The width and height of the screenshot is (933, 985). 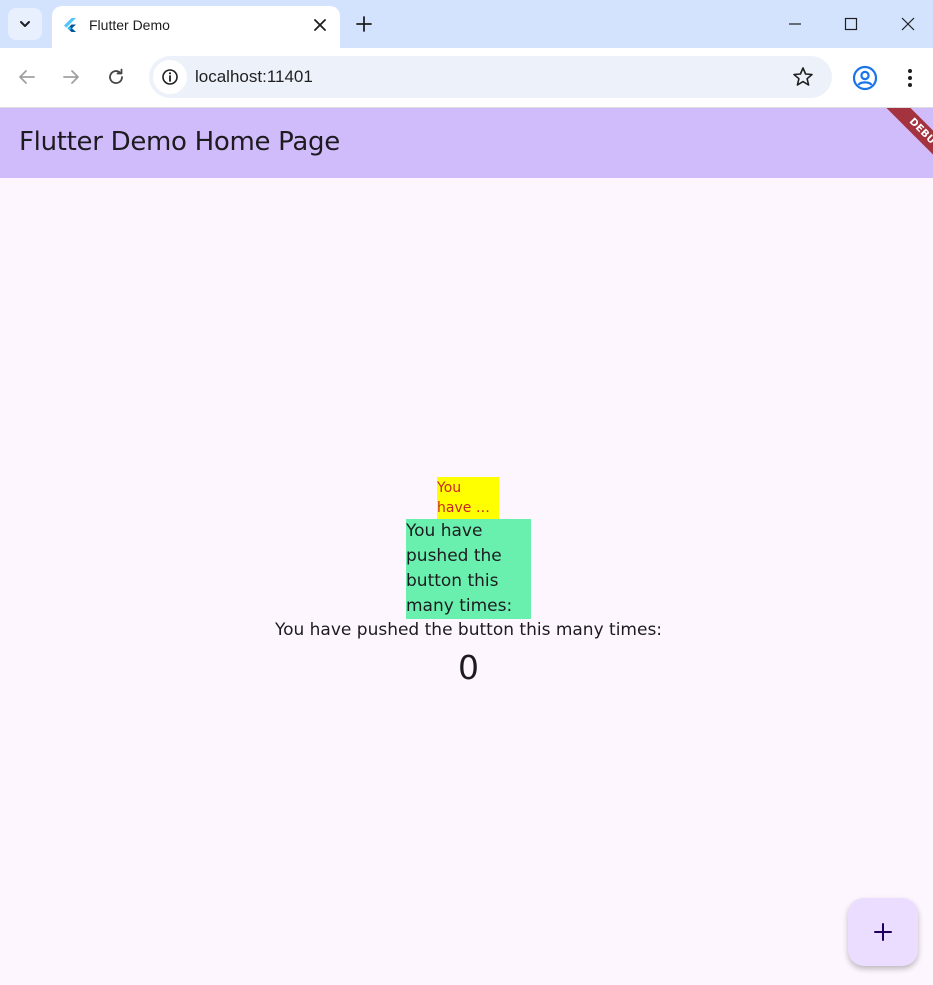 I want to click on forward-button, so click(x=71, y=77).